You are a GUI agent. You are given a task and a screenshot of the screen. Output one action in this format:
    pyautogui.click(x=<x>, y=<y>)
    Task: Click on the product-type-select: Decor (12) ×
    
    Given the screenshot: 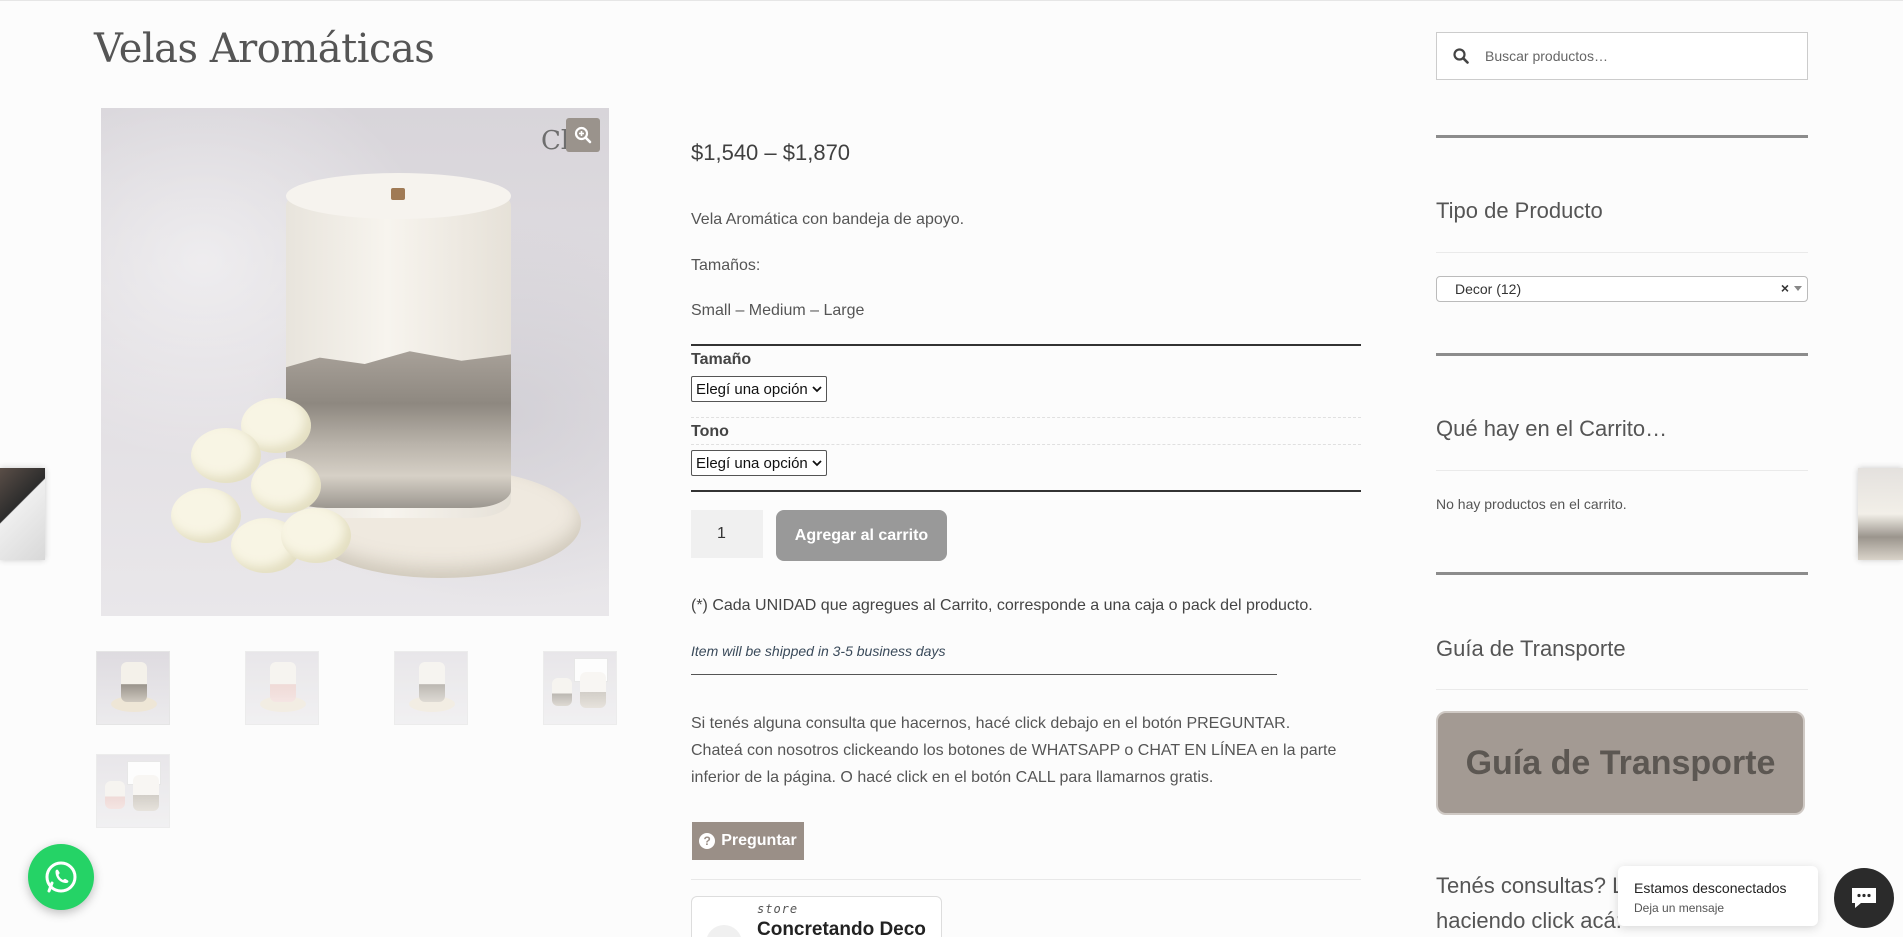 What is the action you would take?
    pyautogui.click(x=1622, y=289)
    